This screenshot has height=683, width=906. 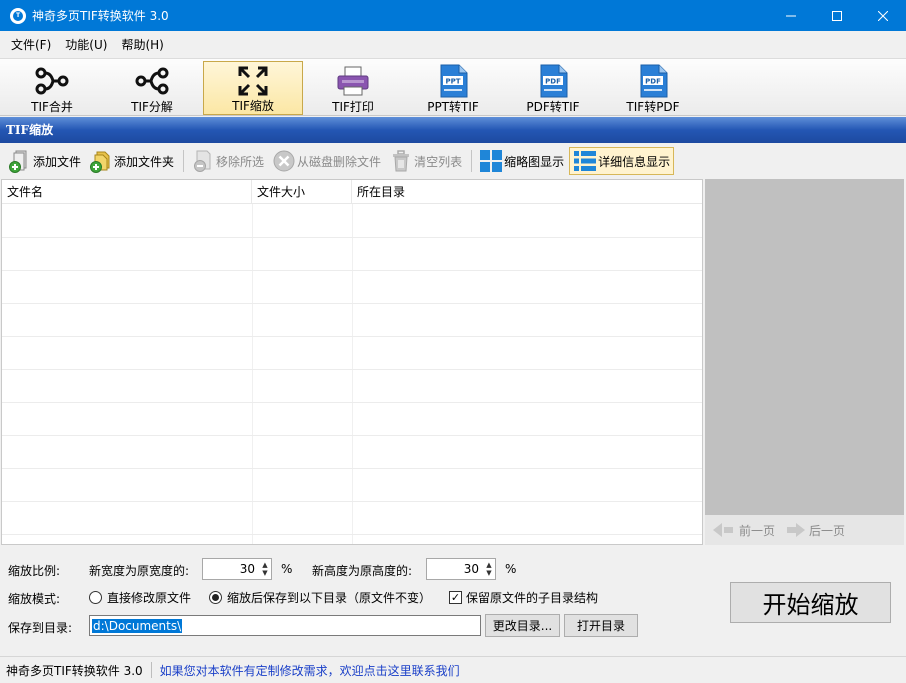 I want to click on next-page-button: 后一页, so click(x=816, y=530).